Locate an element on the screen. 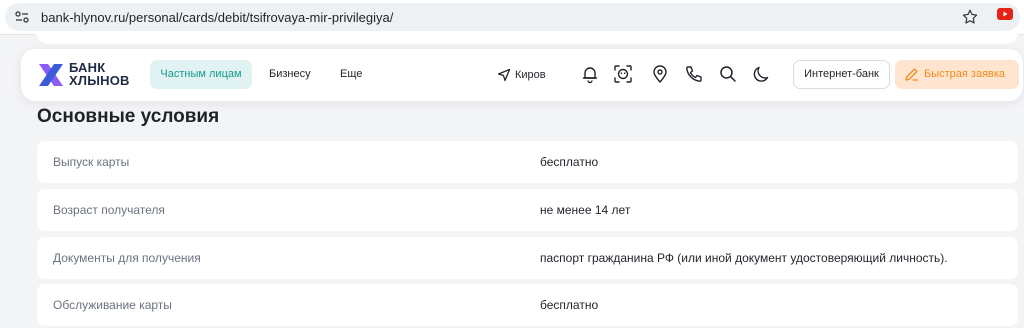 The width and height of the screenshot is (1024, 328). bookmark-star-icon is located at coordinates (970, 17).